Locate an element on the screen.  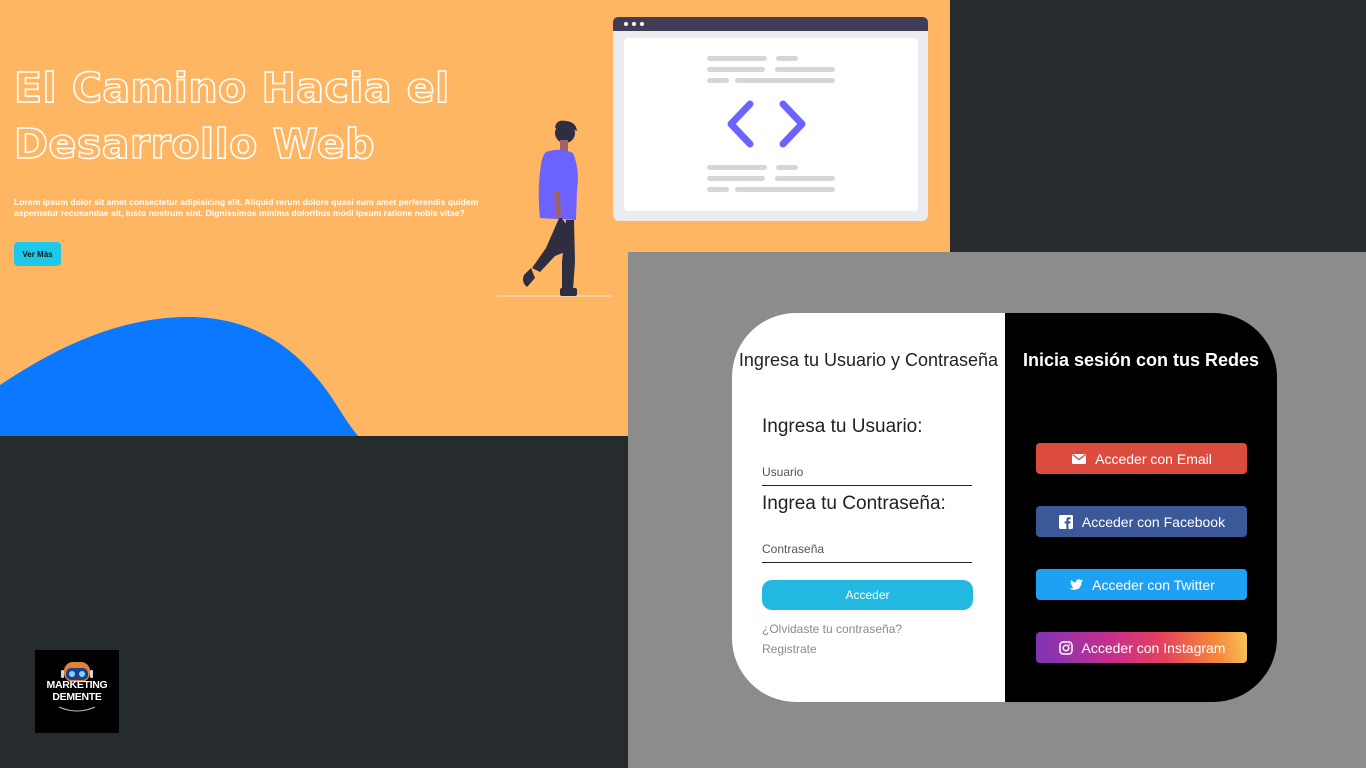
twitter-login-button: Acceder con Twitter is located at coordinates (1141, 584).